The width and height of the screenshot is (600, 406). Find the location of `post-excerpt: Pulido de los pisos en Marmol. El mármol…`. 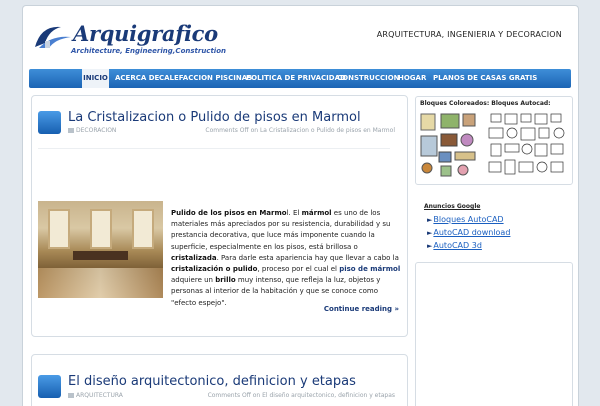

post-excerpt: Pulido de los pisos en Marmol. El mármol… is located at coordinates (286, 258).